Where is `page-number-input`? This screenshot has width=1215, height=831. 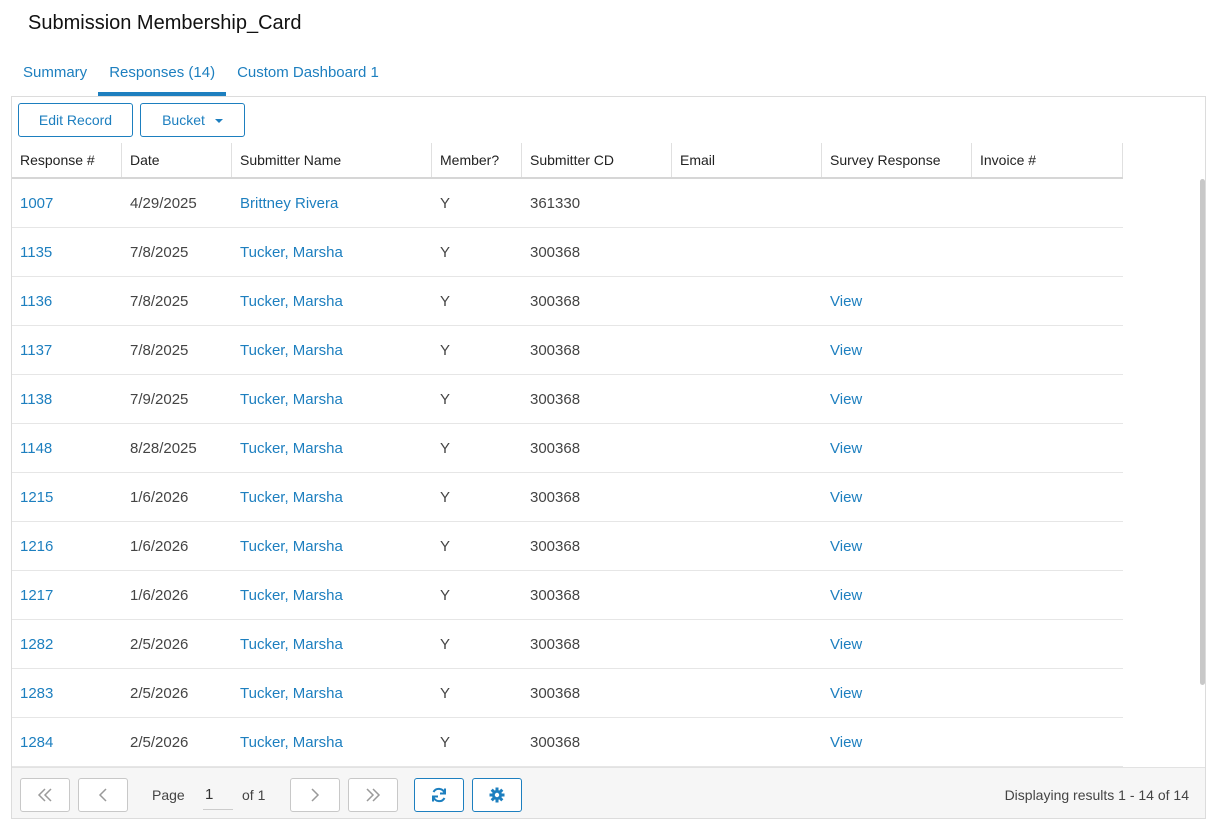 page-number-input is located at coordinates (218, 795).